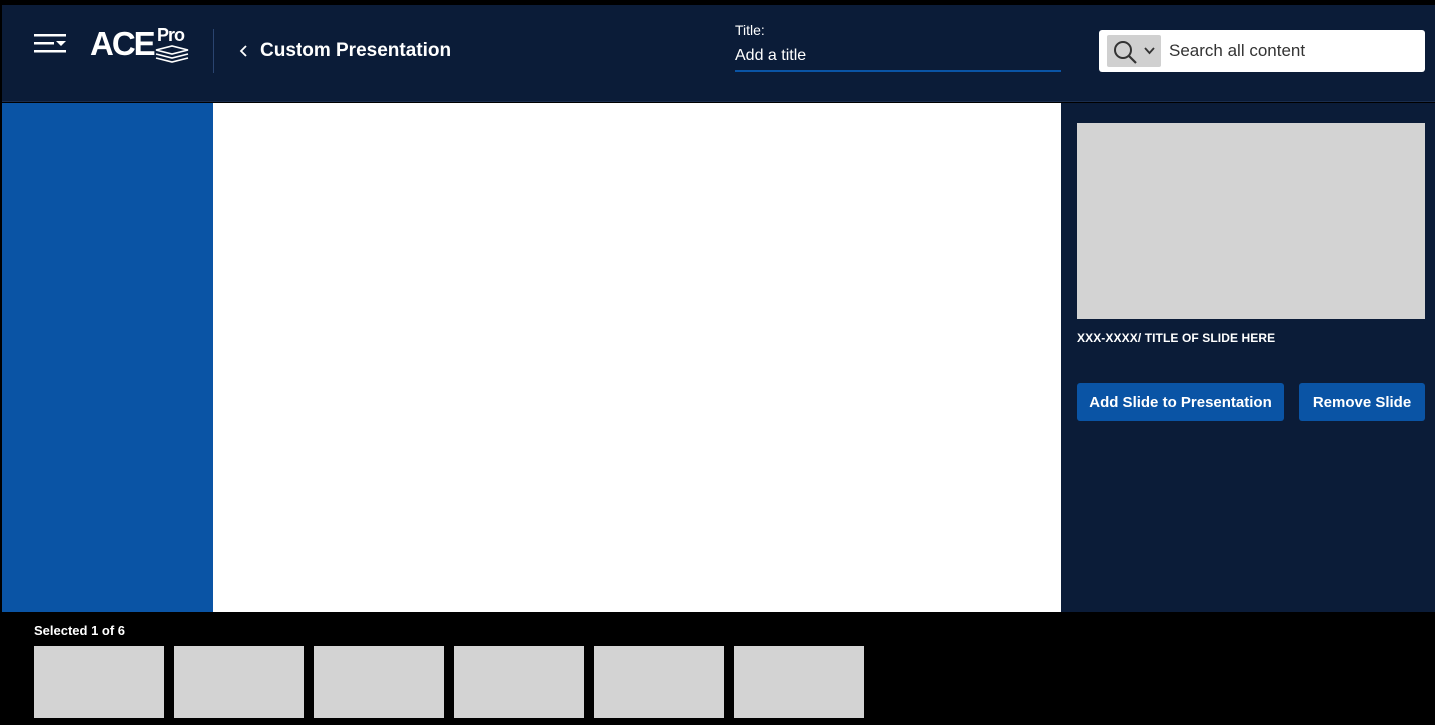  I want to click on remove-slide-button: Remove Slide, so click(1362, 402).